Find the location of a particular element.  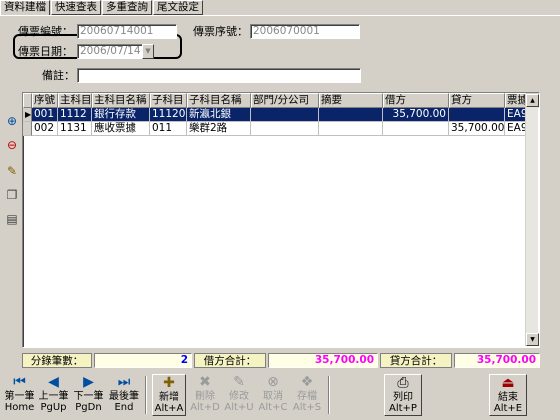

col-sub: 子科目 is located at coordinates (168, 100).